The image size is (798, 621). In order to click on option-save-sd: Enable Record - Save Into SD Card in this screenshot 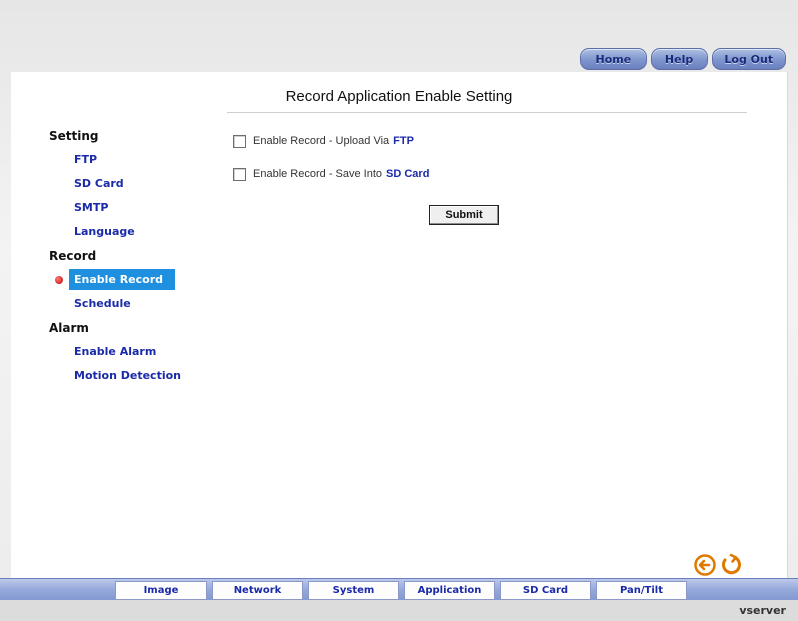, I will do `click(331, 174)`.